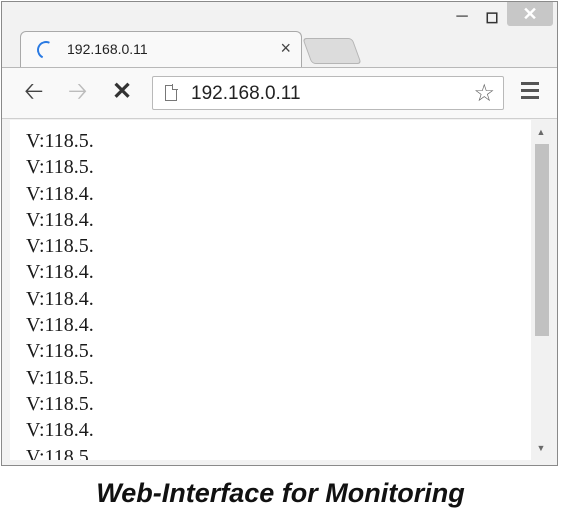 The image size is (561, 515). Describe the element at coordinates (280, 493) in the screenshot. I see `figure-caption: Web-Interface for Monitoring` at that location.